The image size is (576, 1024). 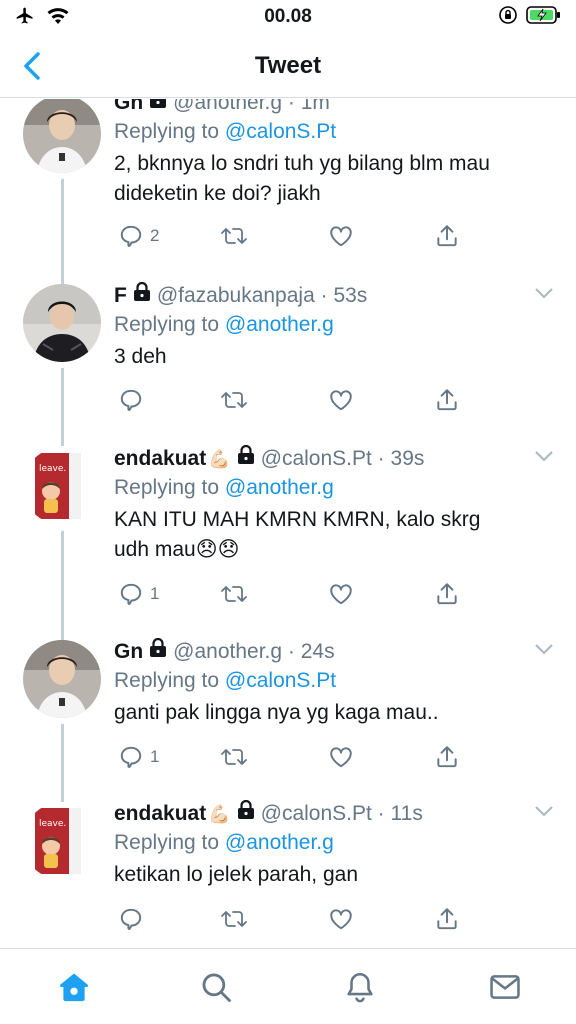 I want to click on reply-button: 2, so click(x=138, y=236).